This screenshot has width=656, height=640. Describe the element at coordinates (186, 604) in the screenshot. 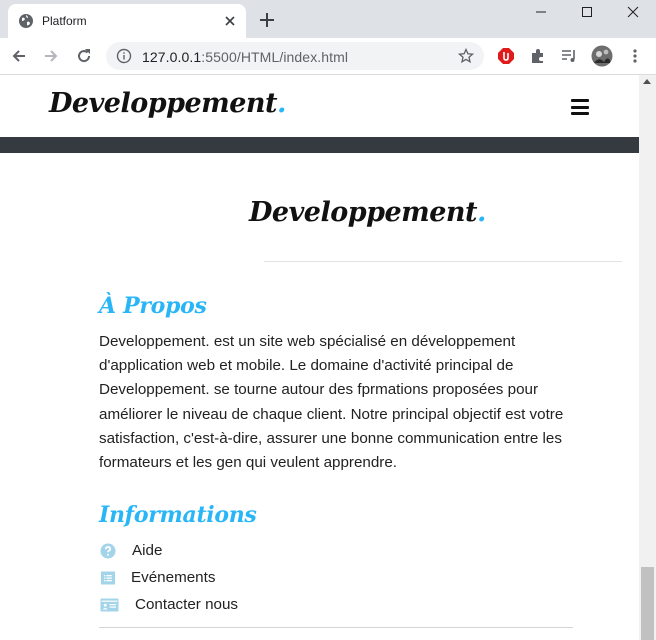

I see `info-link-label: Contacter nous` at that location.